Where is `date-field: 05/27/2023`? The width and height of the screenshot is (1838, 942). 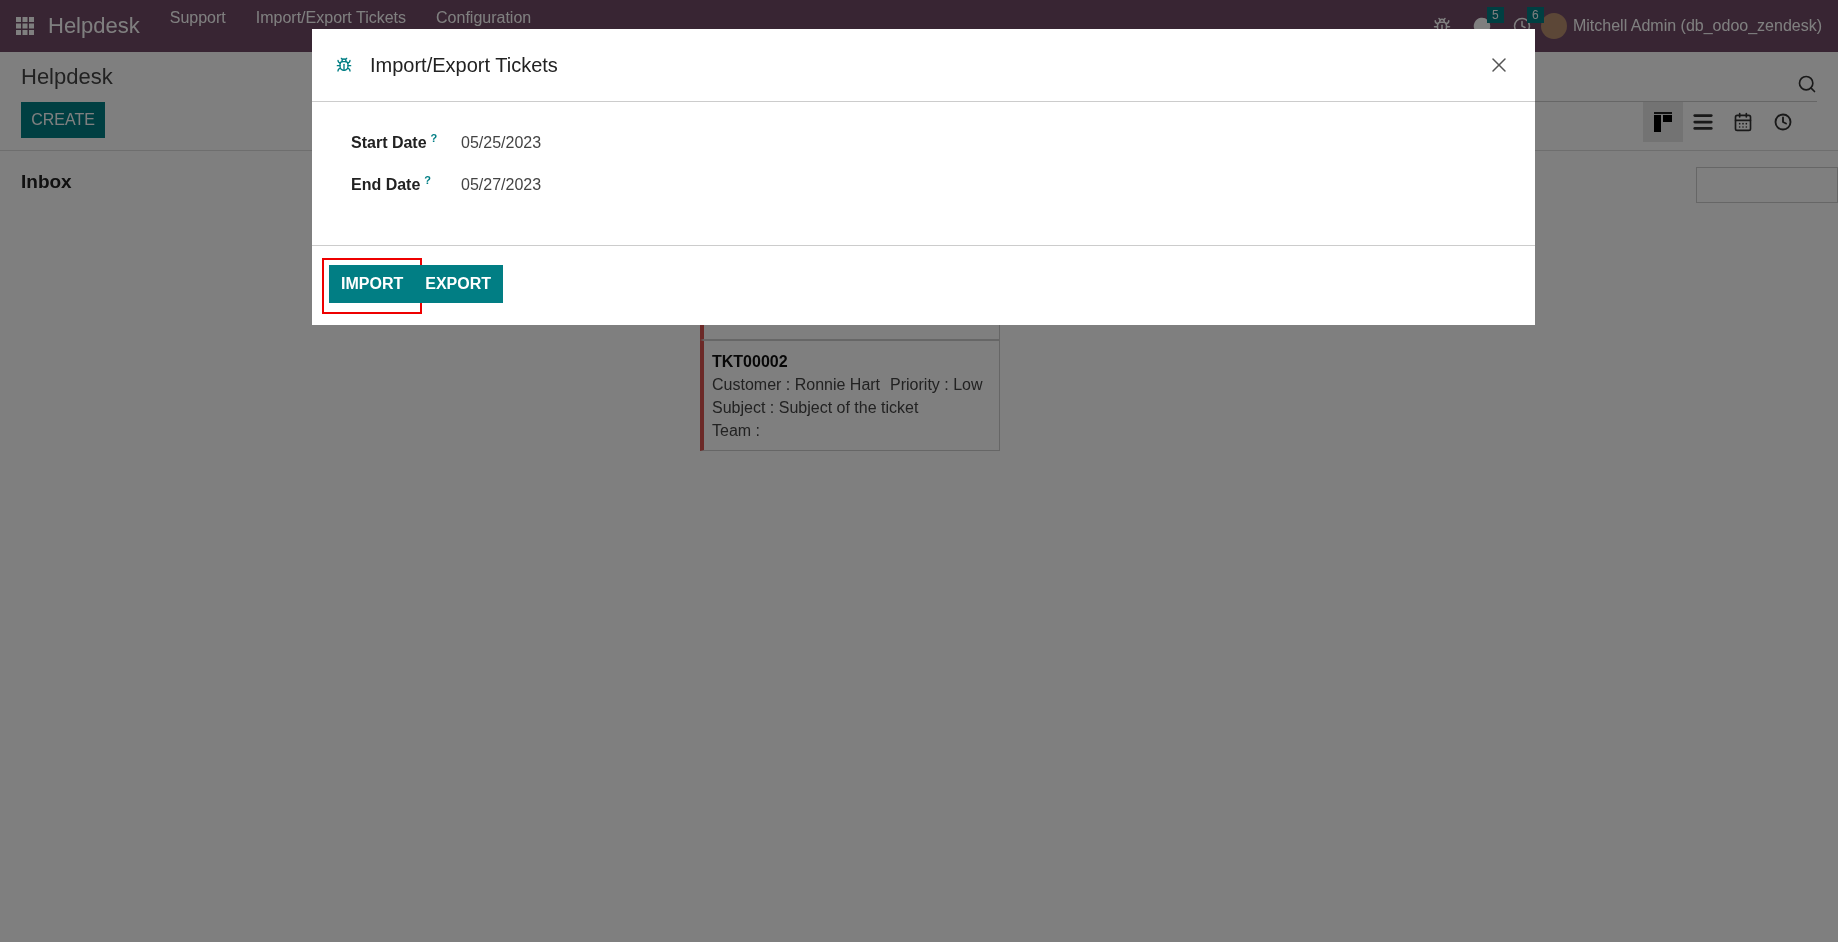
date-field: 05/27/2023 is located at coordinates (978, 195).